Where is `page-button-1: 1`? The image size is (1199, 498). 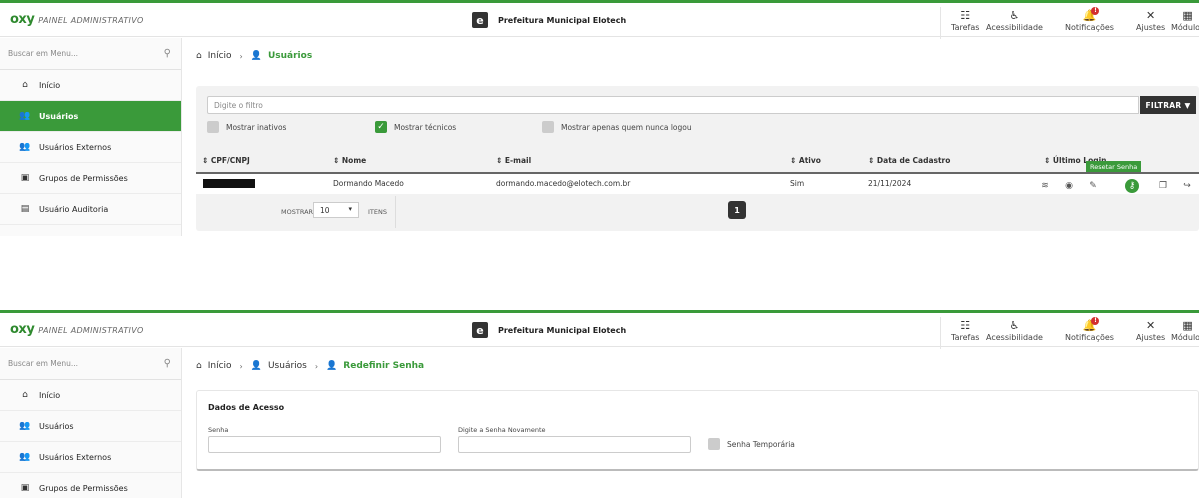
page-button-1: 1 is located at coordinates (737, 210).